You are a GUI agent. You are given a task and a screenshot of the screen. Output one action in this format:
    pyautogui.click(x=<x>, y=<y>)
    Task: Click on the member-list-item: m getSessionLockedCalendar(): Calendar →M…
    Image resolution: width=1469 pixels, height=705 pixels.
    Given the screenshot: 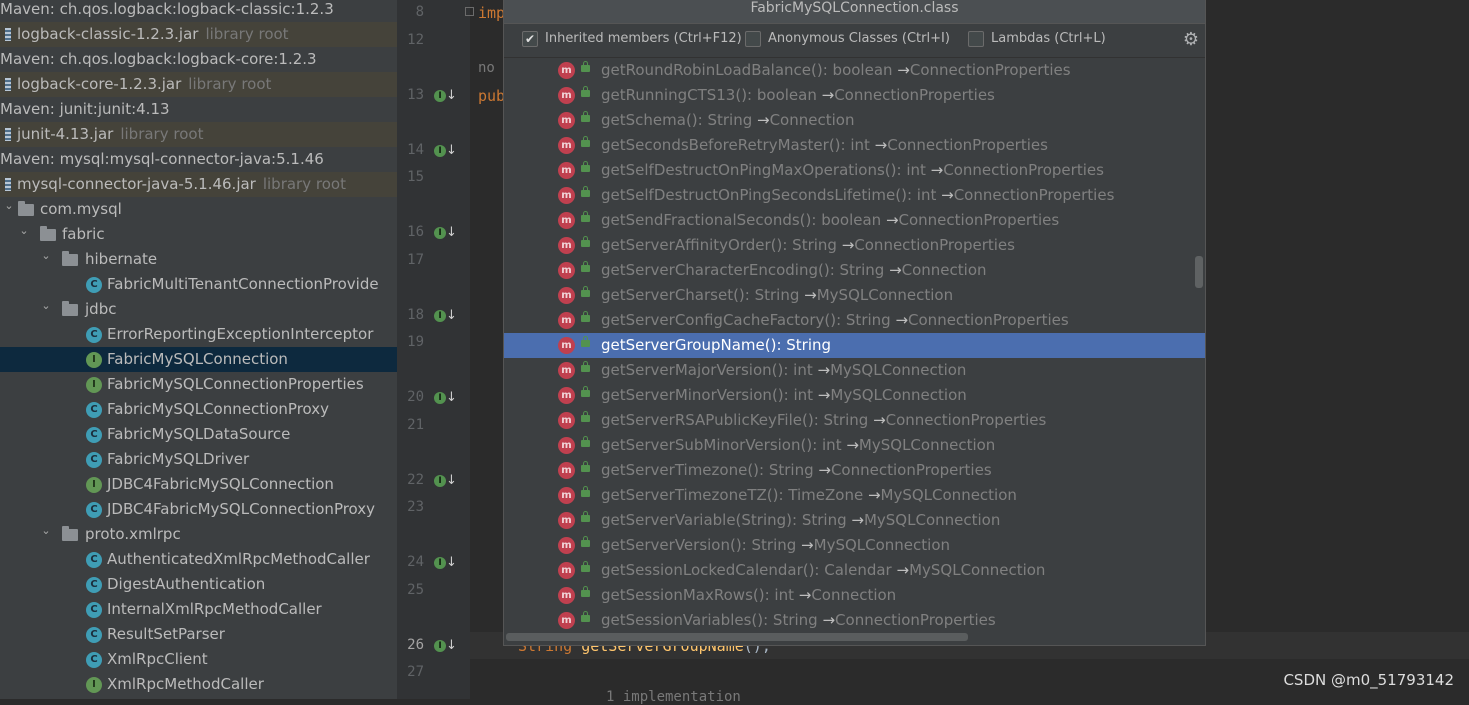 What is the action you would take?
    pyautogui.click(x=854, y=570)
    